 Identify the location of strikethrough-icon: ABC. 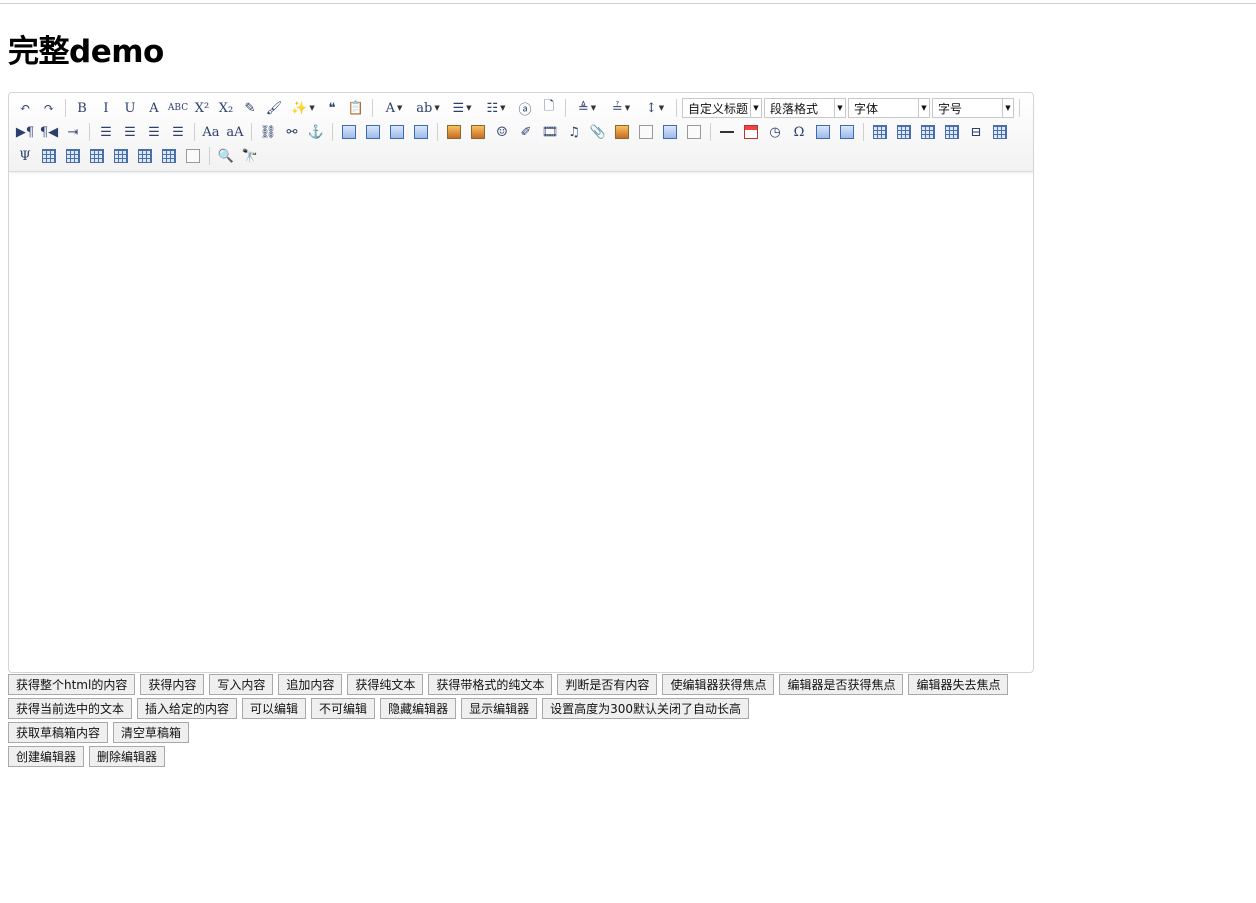
(178, 108).